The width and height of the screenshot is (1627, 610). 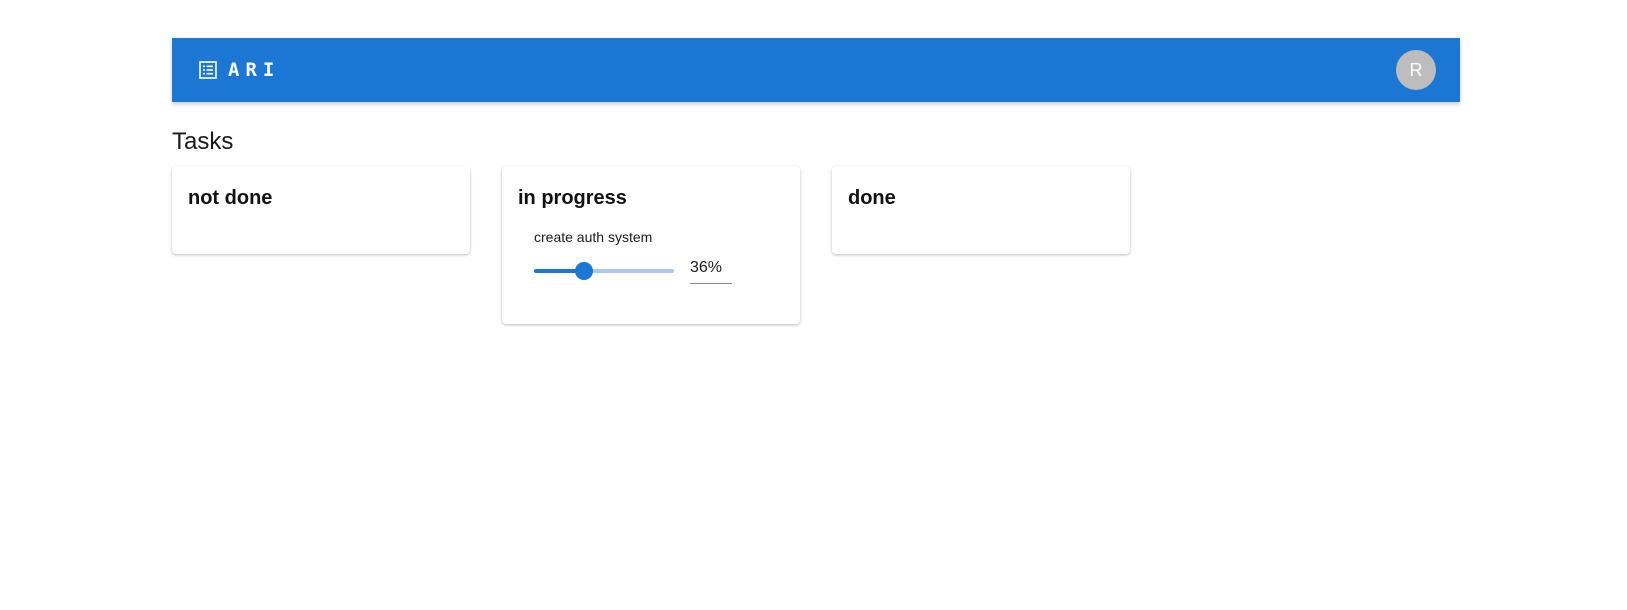 I want to click on task-name: create auth system, so click(x=593, y=237).